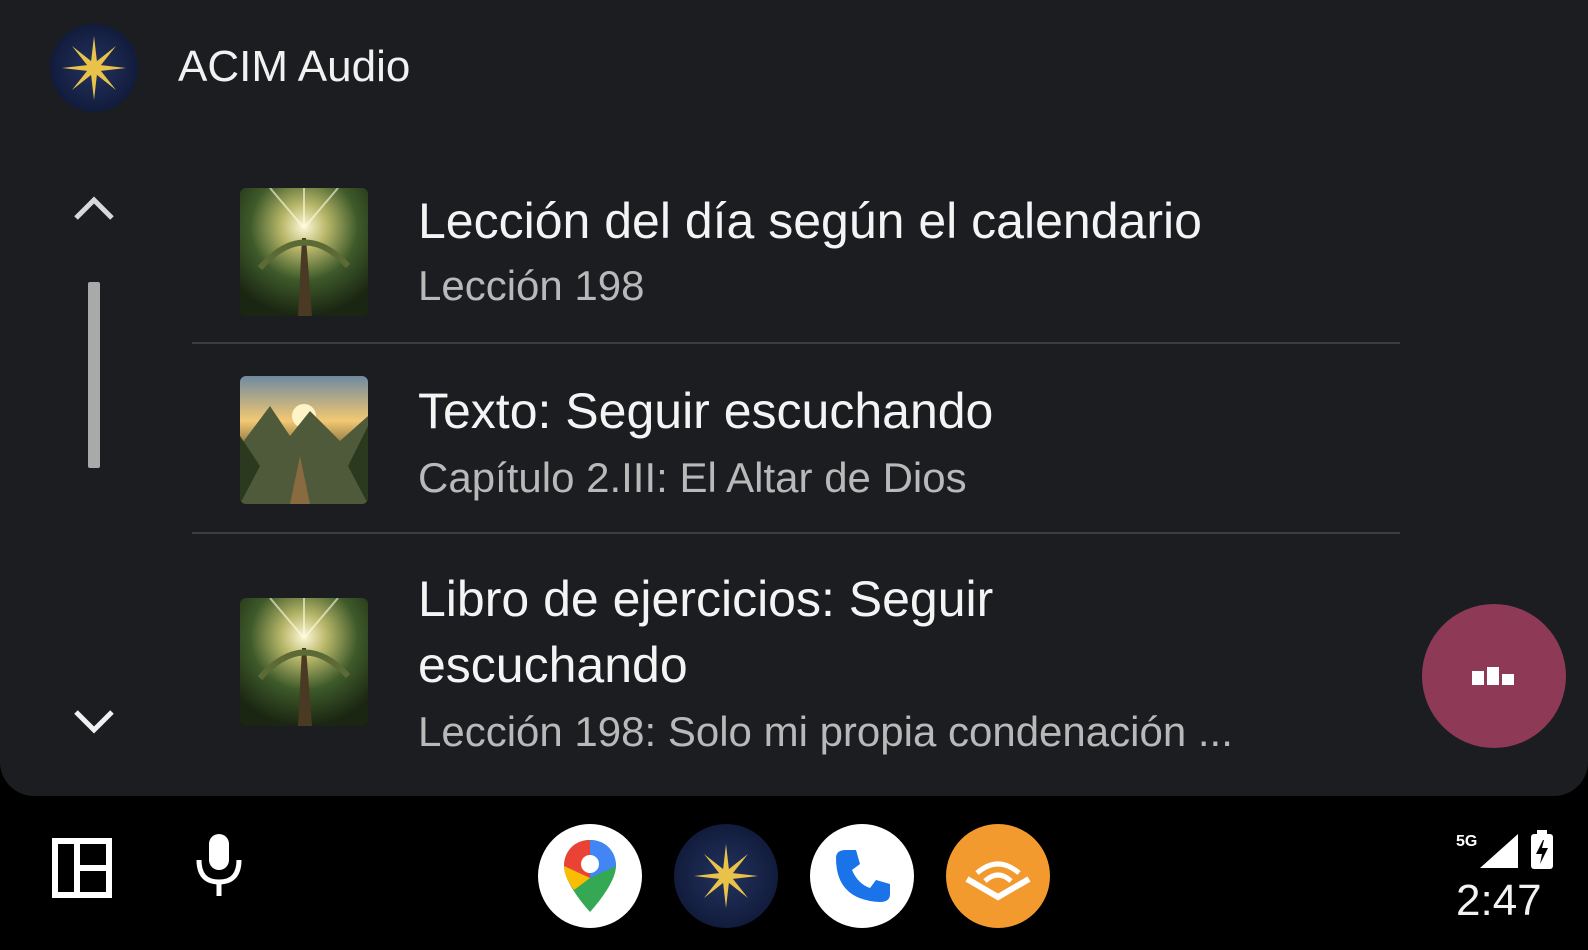 Image resolution: width=1588 pixels, height=950 pixels. I want to click on google-maps-app, so click(590, 876).